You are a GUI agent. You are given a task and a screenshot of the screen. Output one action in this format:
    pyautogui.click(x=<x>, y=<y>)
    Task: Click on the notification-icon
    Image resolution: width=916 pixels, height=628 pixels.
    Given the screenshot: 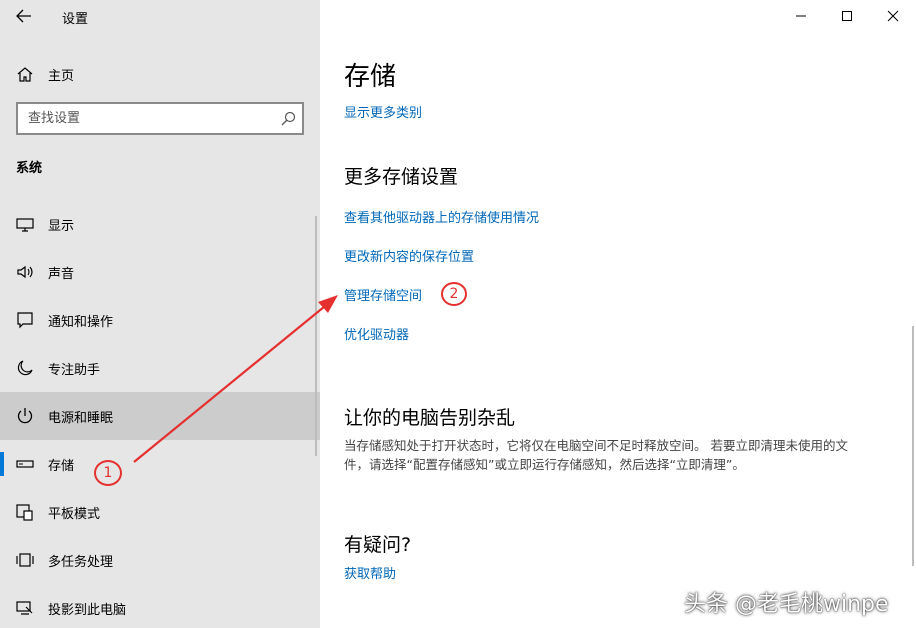 What is the action you would take?
    pyautogui.click(x=25, y=320)
    